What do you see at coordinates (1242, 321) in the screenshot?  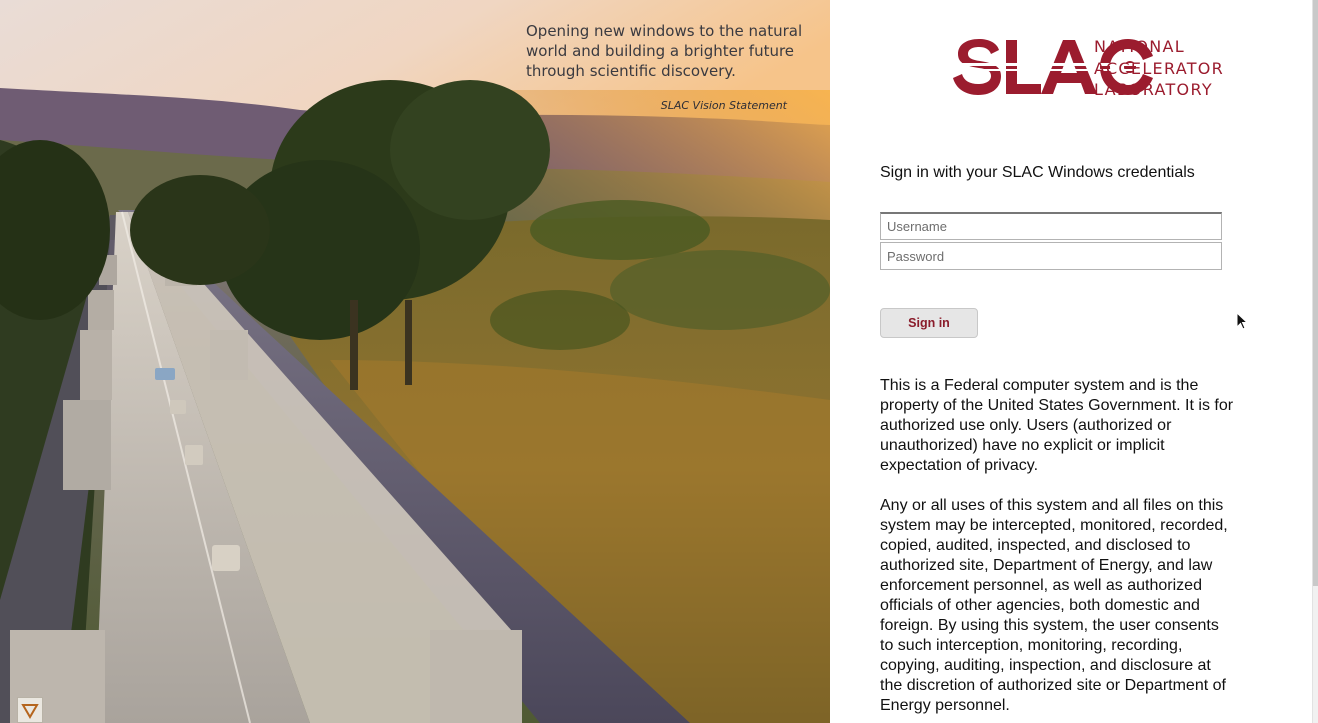 I see `mouse-pointer-icon` at bounding box center [1242, 321].